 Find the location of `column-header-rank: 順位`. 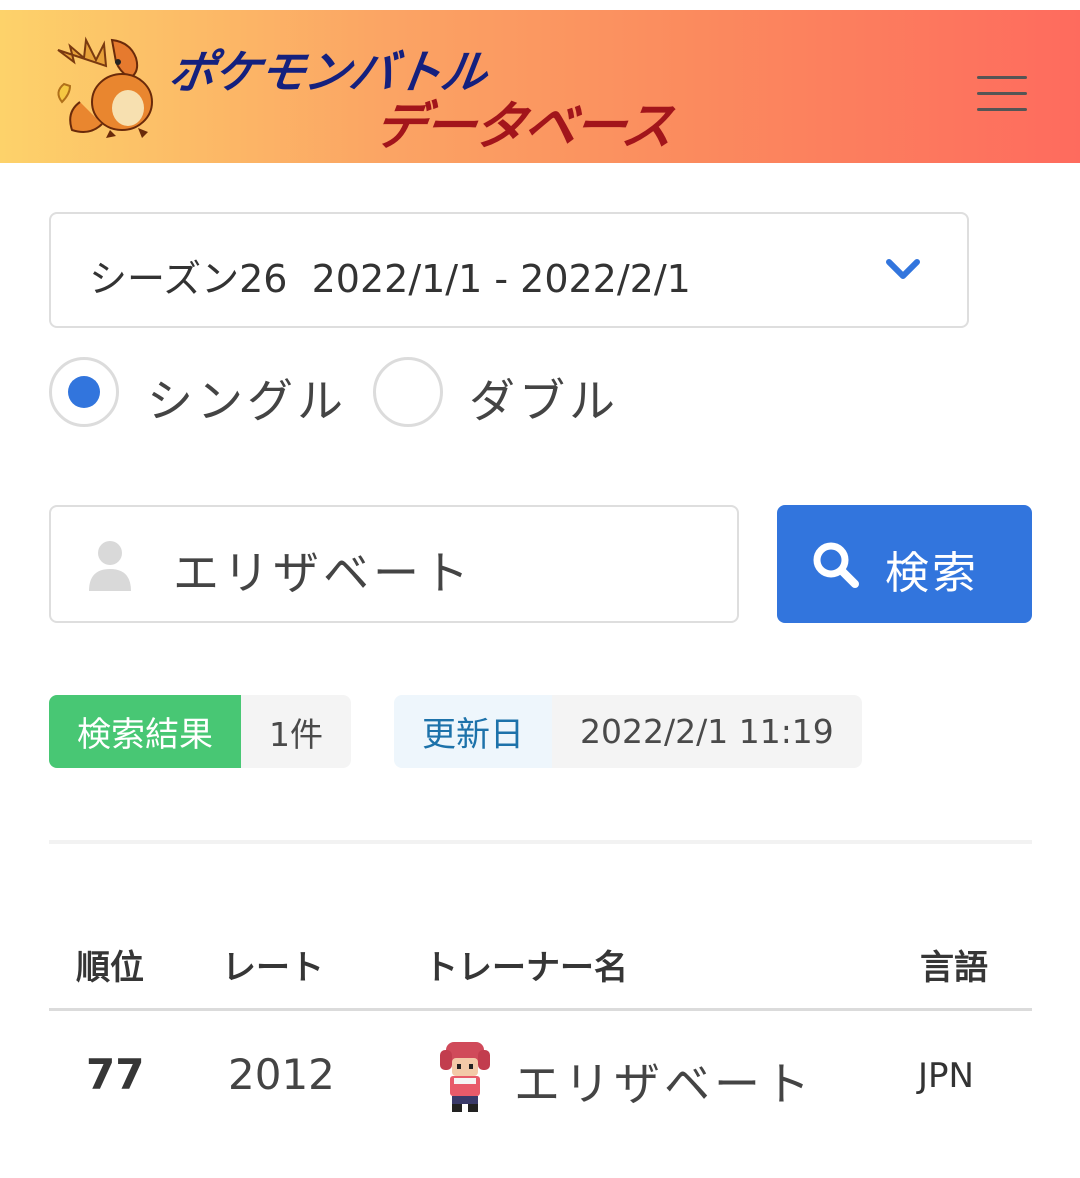

column-header-rank: 順位 is located at coordinates (110, 968).